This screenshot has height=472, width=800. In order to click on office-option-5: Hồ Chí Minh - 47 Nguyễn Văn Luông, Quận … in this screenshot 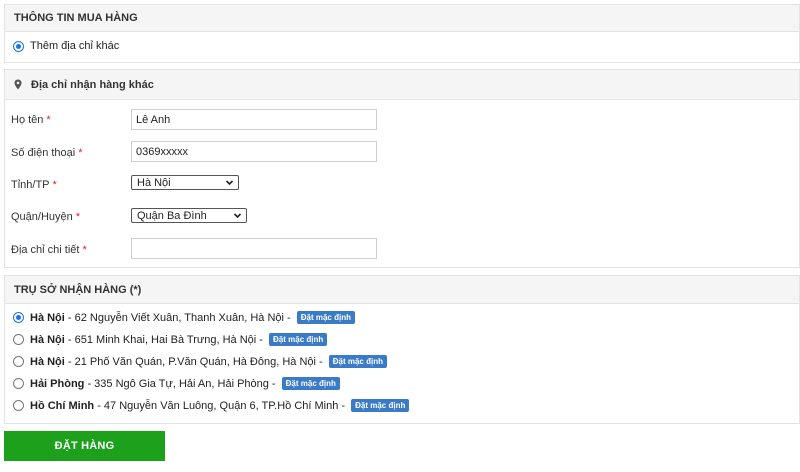, I will do `click(211, 405)`.